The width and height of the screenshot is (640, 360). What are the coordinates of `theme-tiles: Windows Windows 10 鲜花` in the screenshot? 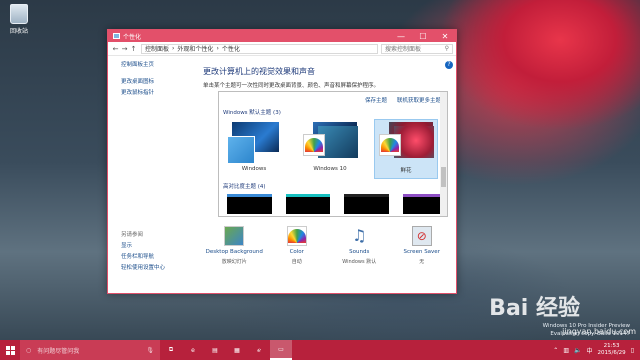 It's located at (333, 147).